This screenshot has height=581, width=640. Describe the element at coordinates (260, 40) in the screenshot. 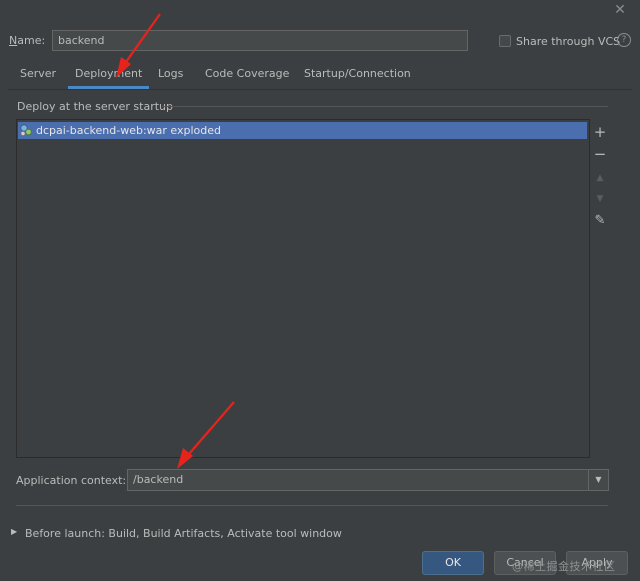

I see `name-input: backend` at that location.